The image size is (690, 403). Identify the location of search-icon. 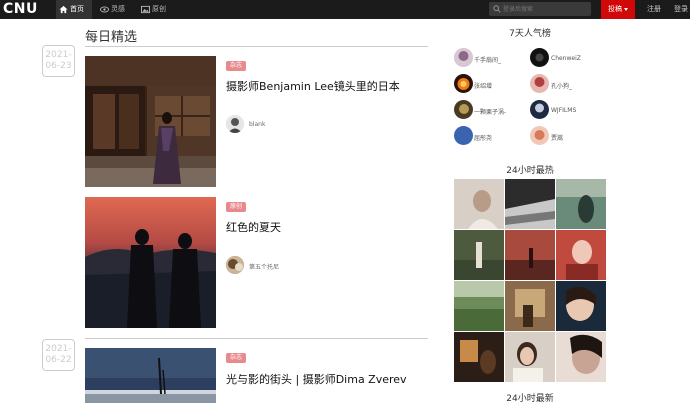
(497, 9).